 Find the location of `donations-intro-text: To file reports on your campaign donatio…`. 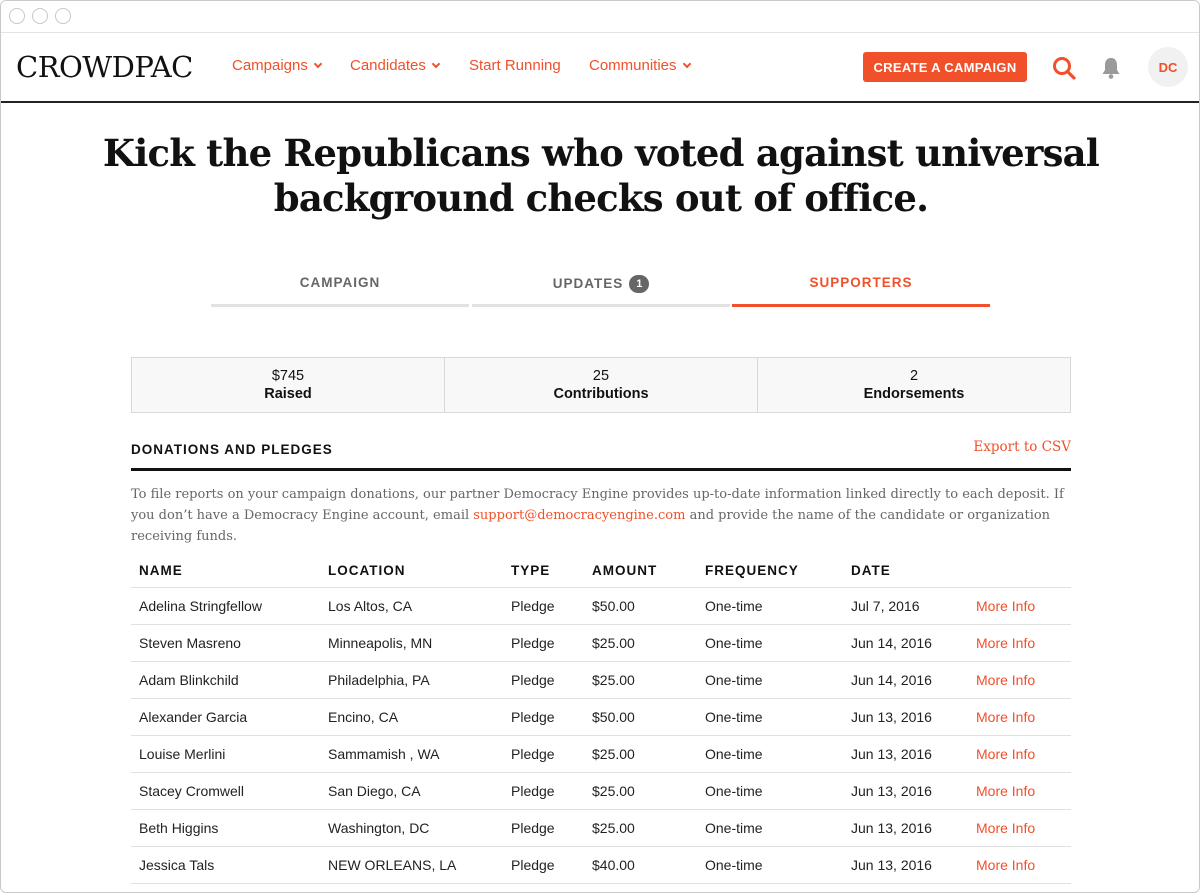

donations-intro-text: To file reports on your campaign donatio… is located at coordinates (601, 515).